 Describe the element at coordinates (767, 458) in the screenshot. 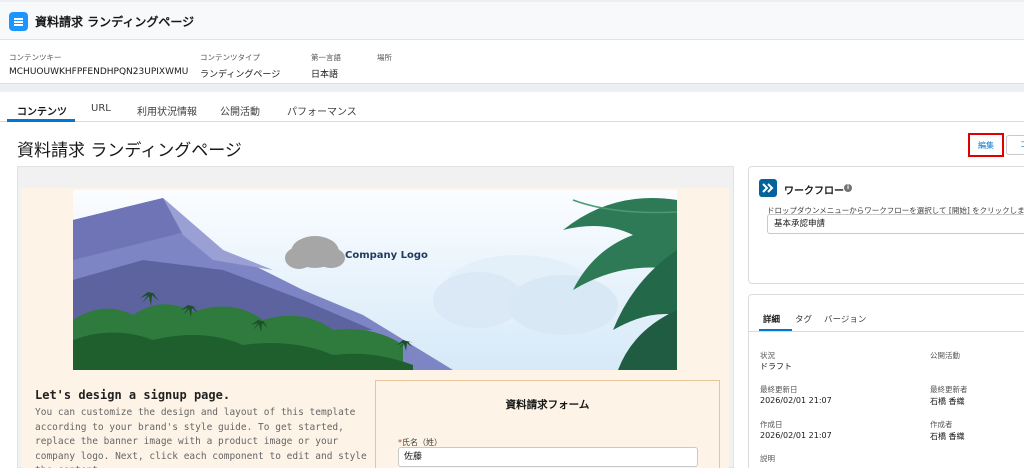

I see `description-label: 説明` at that location.